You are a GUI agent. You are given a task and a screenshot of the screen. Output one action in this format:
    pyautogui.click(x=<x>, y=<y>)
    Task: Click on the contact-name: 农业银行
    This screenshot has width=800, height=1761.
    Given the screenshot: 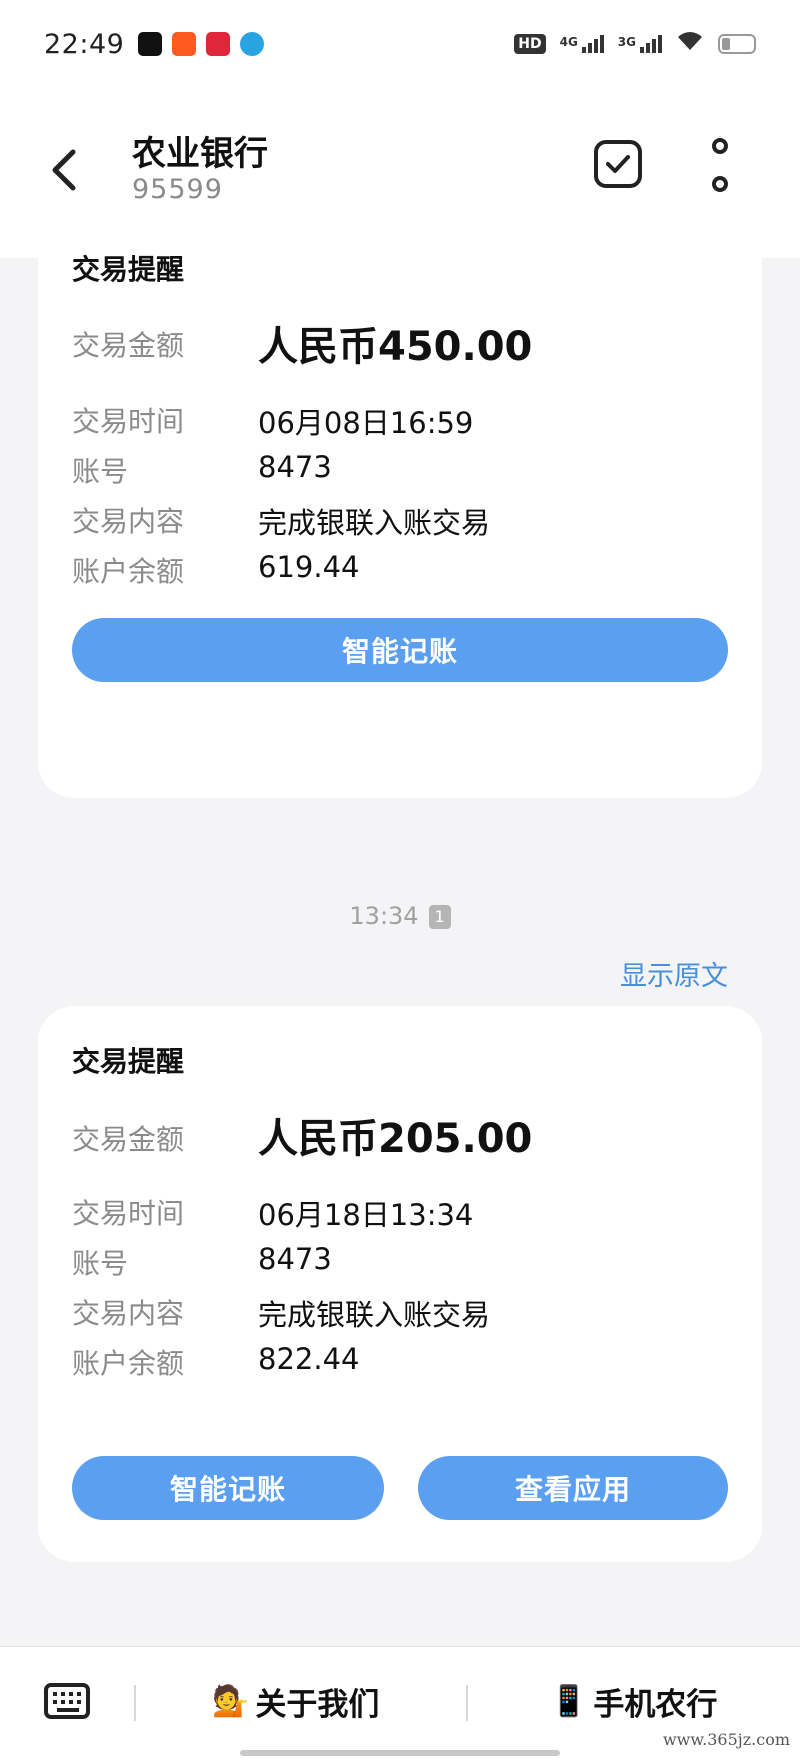 What is the action you would take?
    pyautogui.click(x=200, y=154)
    